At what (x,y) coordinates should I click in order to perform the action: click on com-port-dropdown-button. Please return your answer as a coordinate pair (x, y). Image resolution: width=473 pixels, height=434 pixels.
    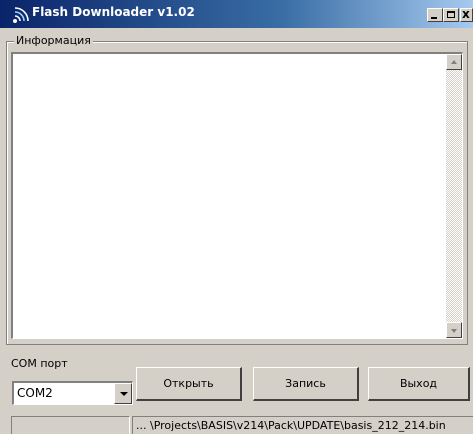
    Looking at the image, I should click on (123, 393).